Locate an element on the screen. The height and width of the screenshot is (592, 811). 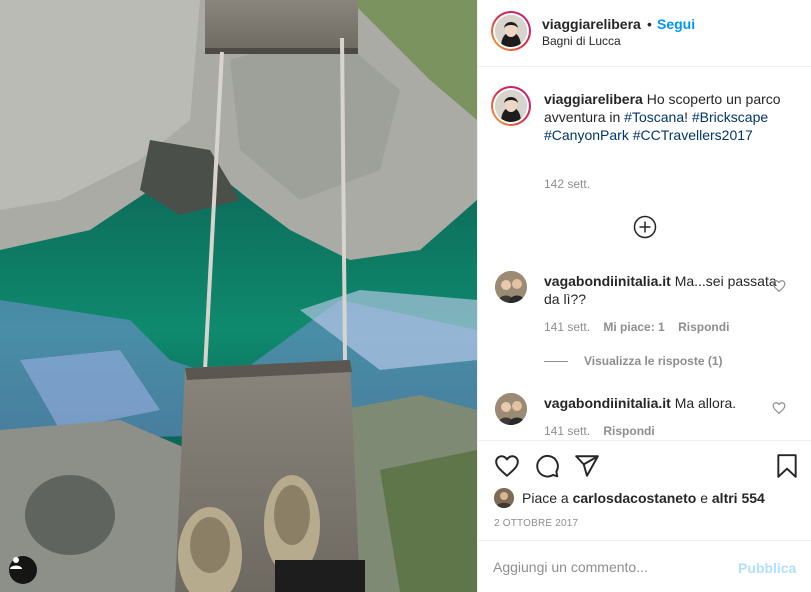
load-more-comments-button is located at coordinates (645, 227).